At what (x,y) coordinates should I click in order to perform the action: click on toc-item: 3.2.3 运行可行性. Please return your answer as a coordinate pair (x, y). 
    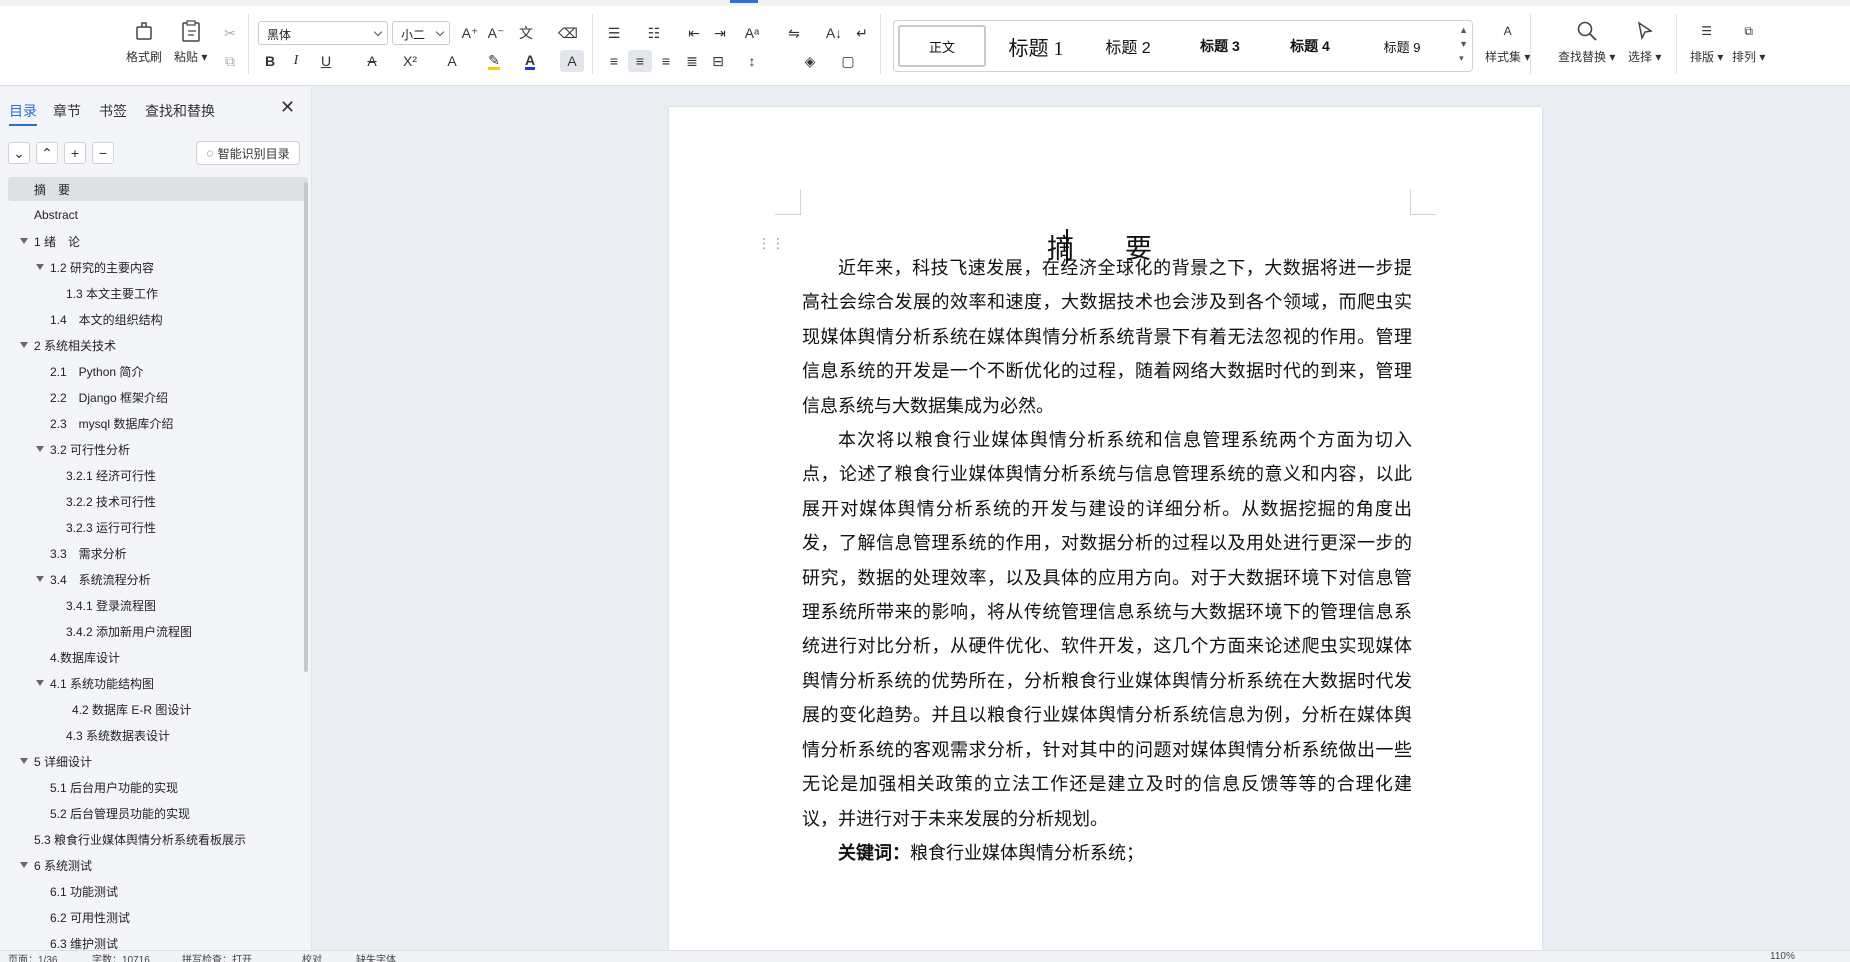
    Looking at the image, I should click on (150, 527).